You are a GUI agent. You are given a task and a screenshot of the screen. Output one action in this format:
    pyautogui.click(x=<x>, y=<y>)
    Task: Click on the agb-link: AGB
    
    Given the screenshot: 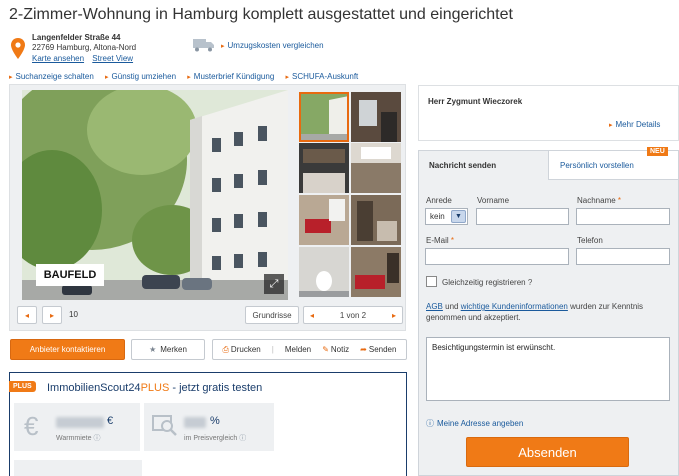 What is the action you would take?
    pyautogui.click(x=434, y=306)
    